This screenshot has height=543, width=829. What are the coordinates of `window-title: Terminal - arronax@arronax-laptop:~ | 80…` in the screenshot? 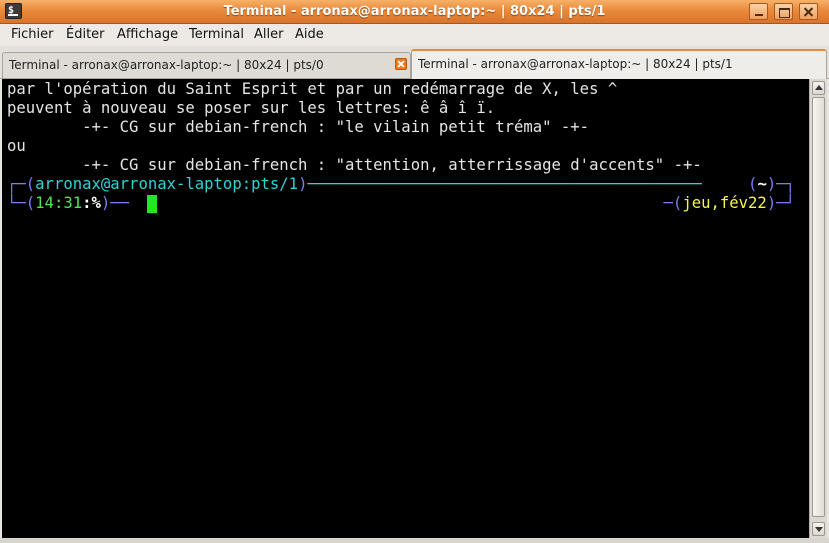 It's located at (414, 11).